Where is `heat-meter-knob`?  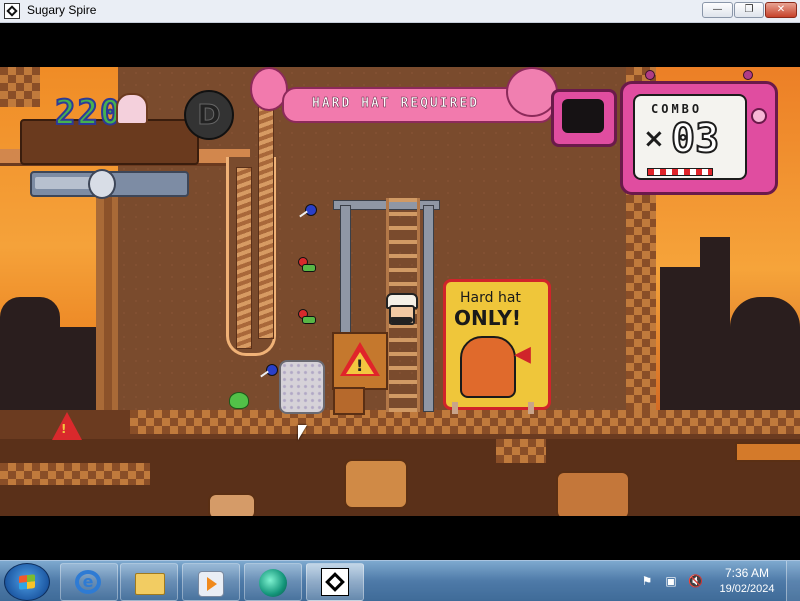
heat-meter-knob is located at coordinates (102, 184).